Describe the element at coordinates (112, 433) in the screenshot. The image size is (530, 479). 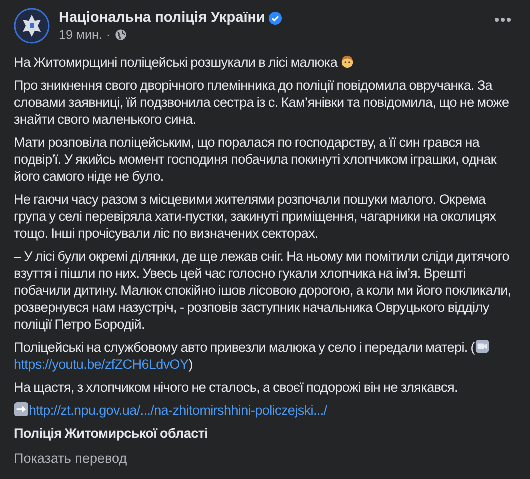
I see `signature-text: Поліція Житомирської області` at that location.